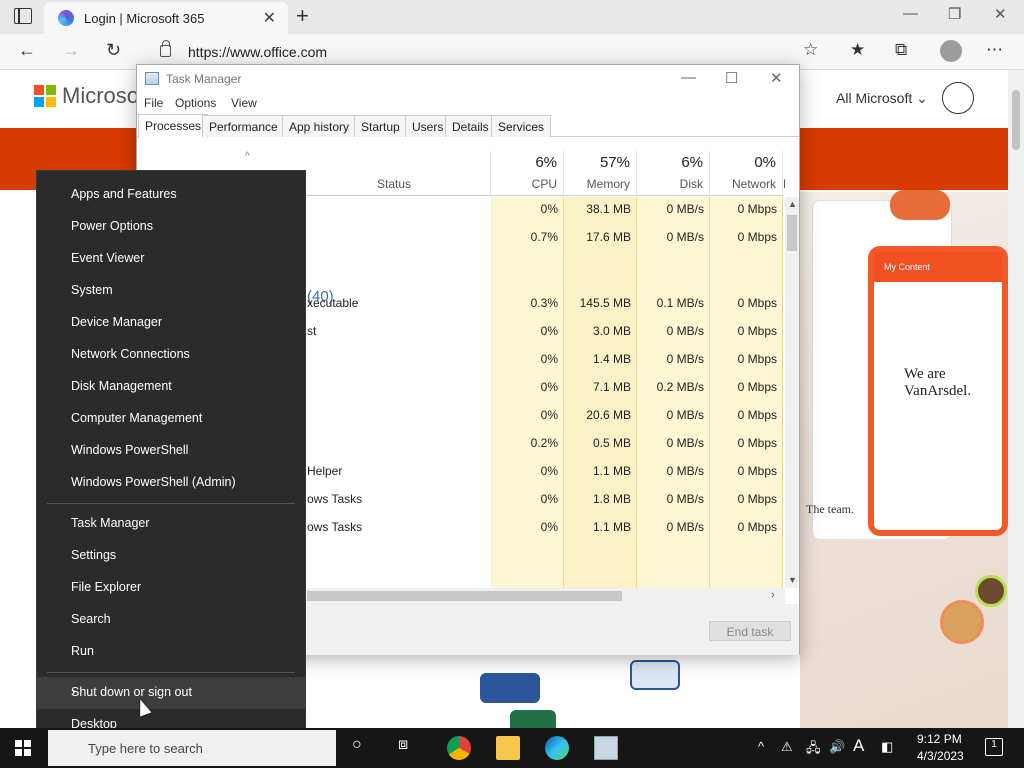 The width and height of the screenshot is (1024, 768). What do you see at coordinates (171, 323) in the screenshot?
I see `menu-item-device-manager: Device Manager` at bounding box center [171, 323].